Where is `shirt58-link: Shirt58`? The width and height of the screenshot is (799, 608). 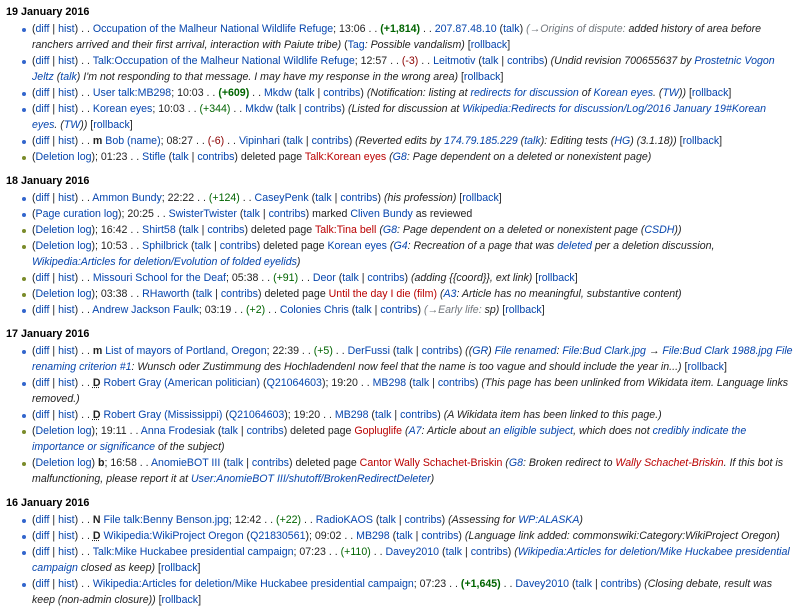
shirt58-link: Shirt58 is located at coordinates (159, 230).